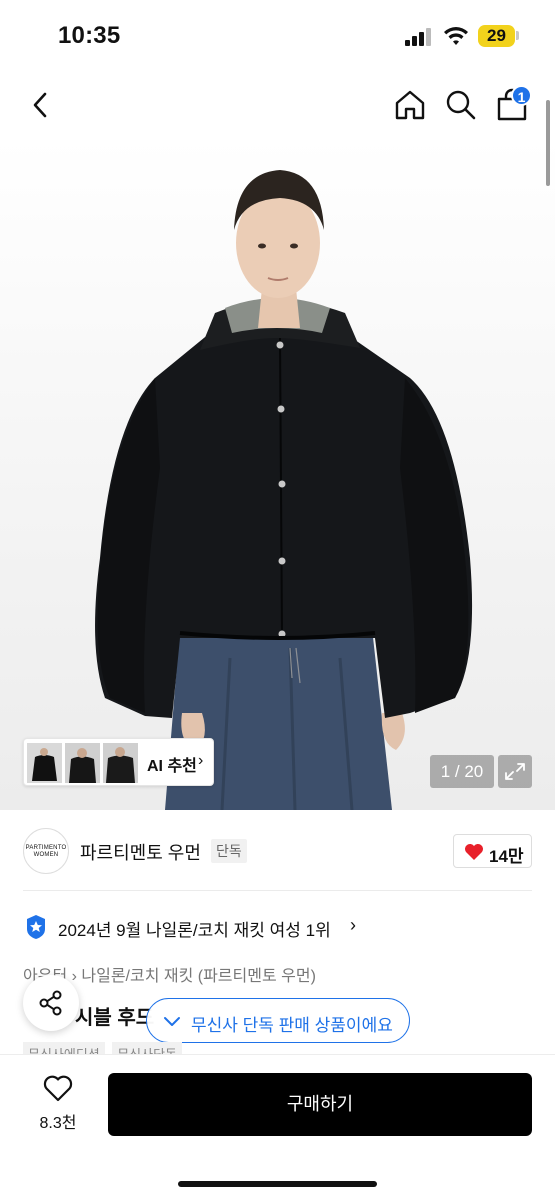 The image size is (555, 1200). I want to click on wishlist-button: 8.3천, so click(58, 1105).